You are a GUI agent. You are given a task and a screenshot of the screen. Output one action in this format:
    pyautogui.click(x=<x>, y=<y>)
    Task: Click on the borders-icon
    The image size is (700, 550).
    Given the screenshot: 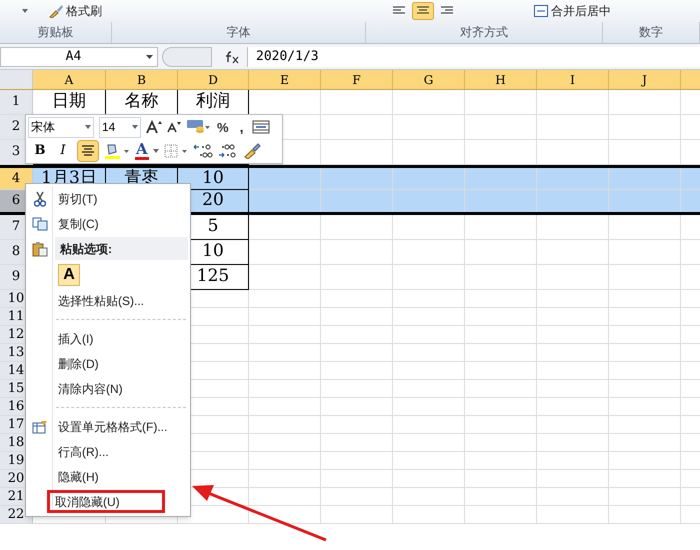 What is the action you would take?
    pyautogui.click(x=176, y=151)
    